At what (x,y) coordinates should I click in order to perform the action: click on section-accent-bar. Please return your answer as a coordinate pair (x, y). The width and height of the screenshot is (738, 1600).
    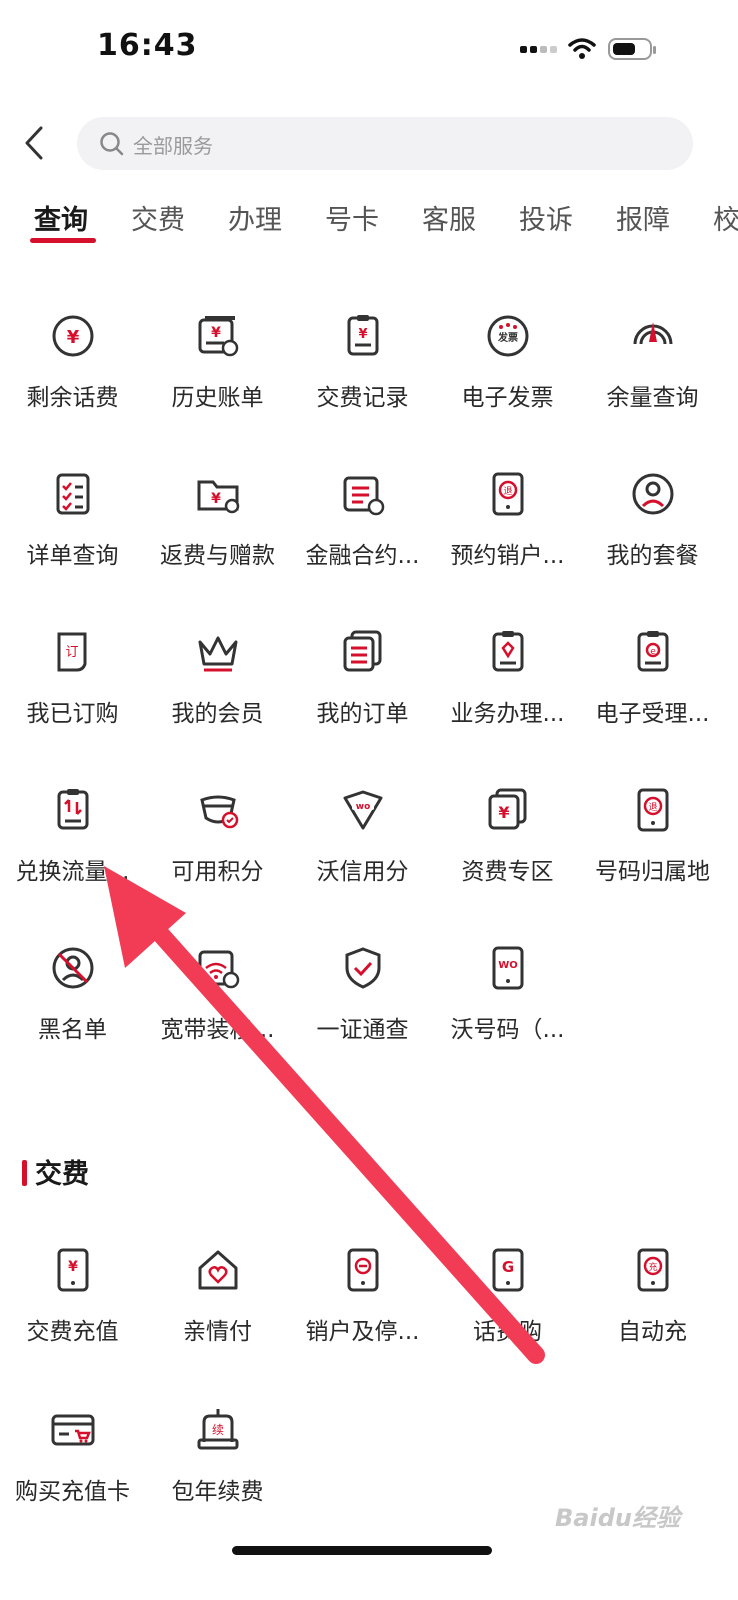
    Looking at the image, I should click on (24, 1173).